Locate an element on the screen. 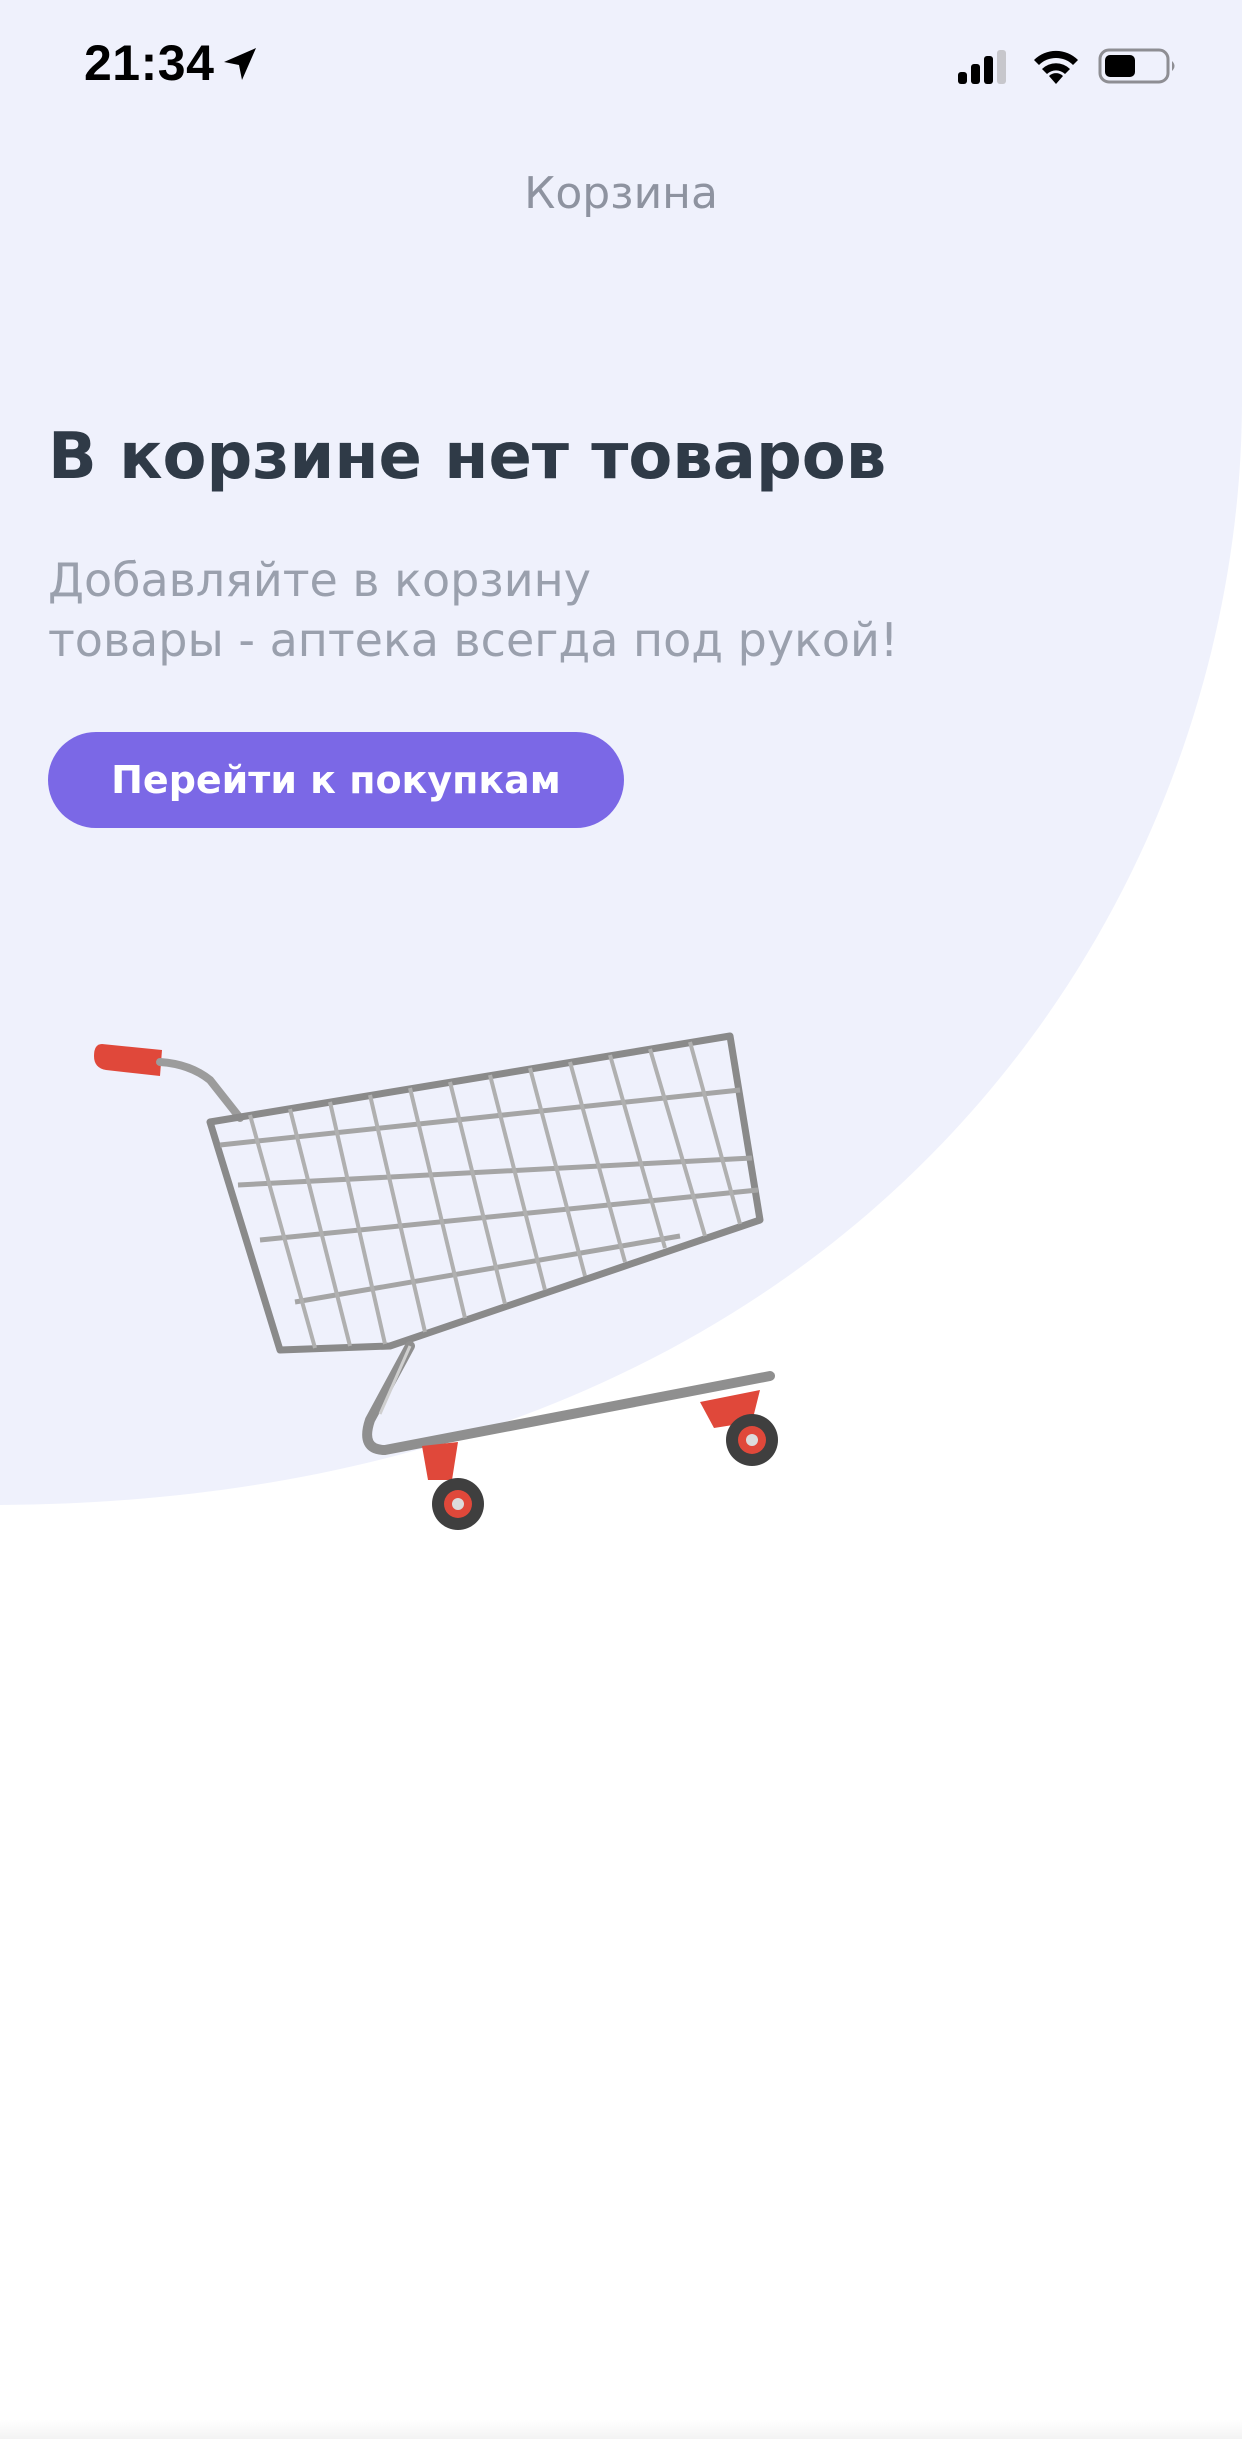 This screenshot has width=1242, height=2439. description-line-2: товары - аптека всегда под рукой! is located at coordinates (473, 640).